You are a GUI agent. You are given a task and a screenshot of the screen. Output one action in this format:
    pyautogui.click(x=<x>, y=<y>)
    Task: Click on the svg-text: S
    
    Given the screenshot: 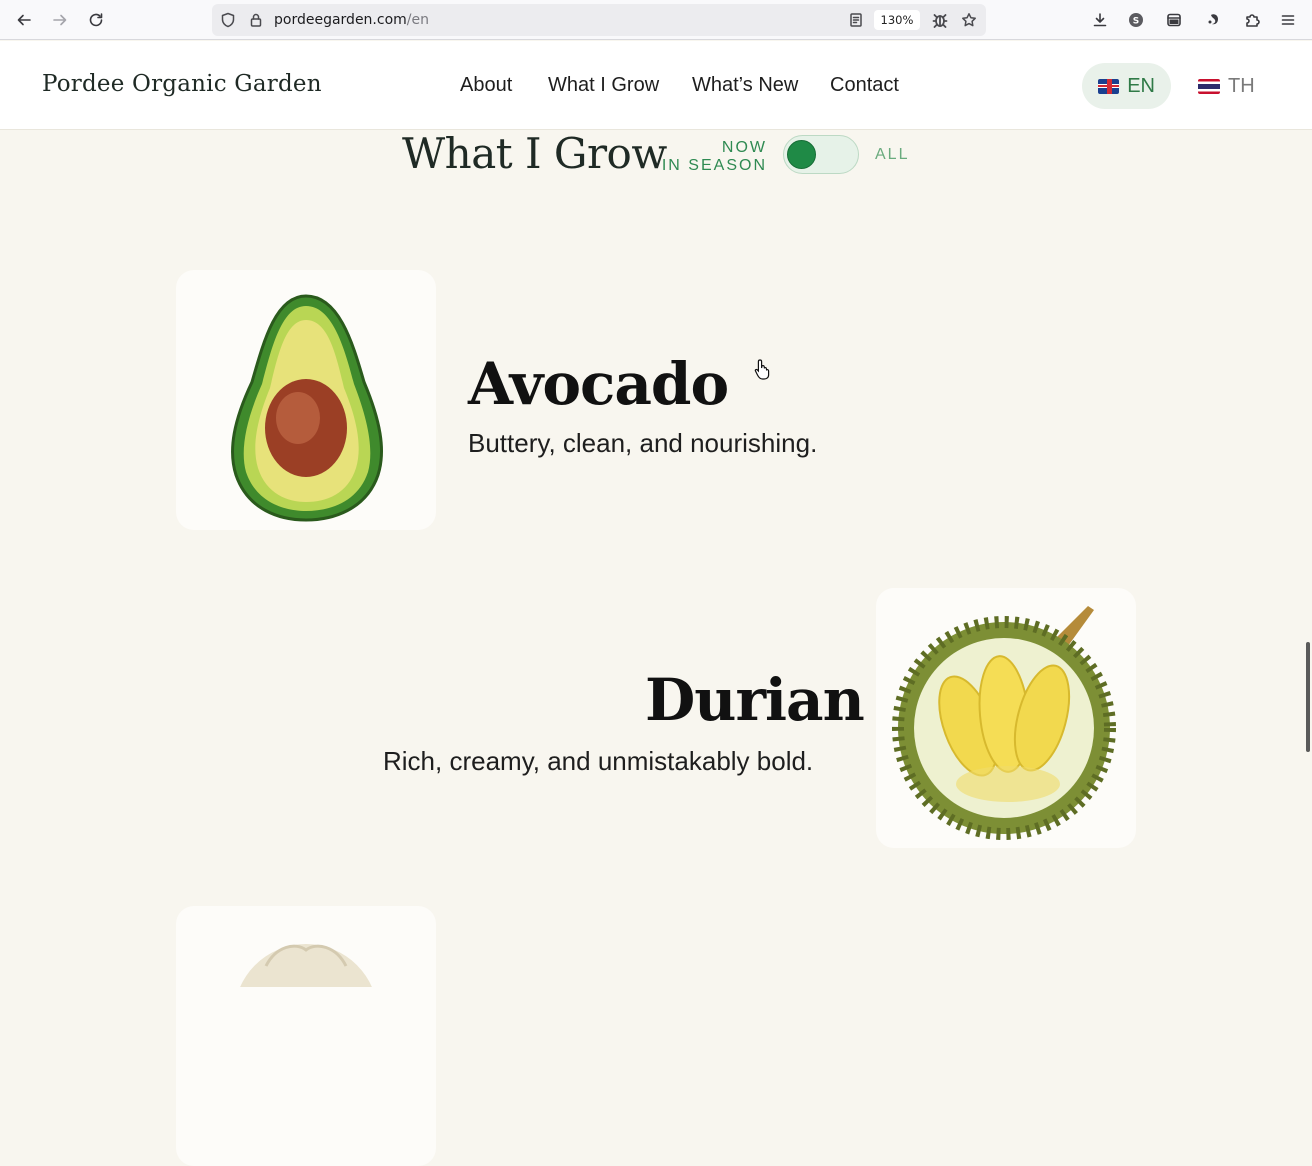 What is the action you would take?
    pyautogui.click(x=1136, y=22)
    